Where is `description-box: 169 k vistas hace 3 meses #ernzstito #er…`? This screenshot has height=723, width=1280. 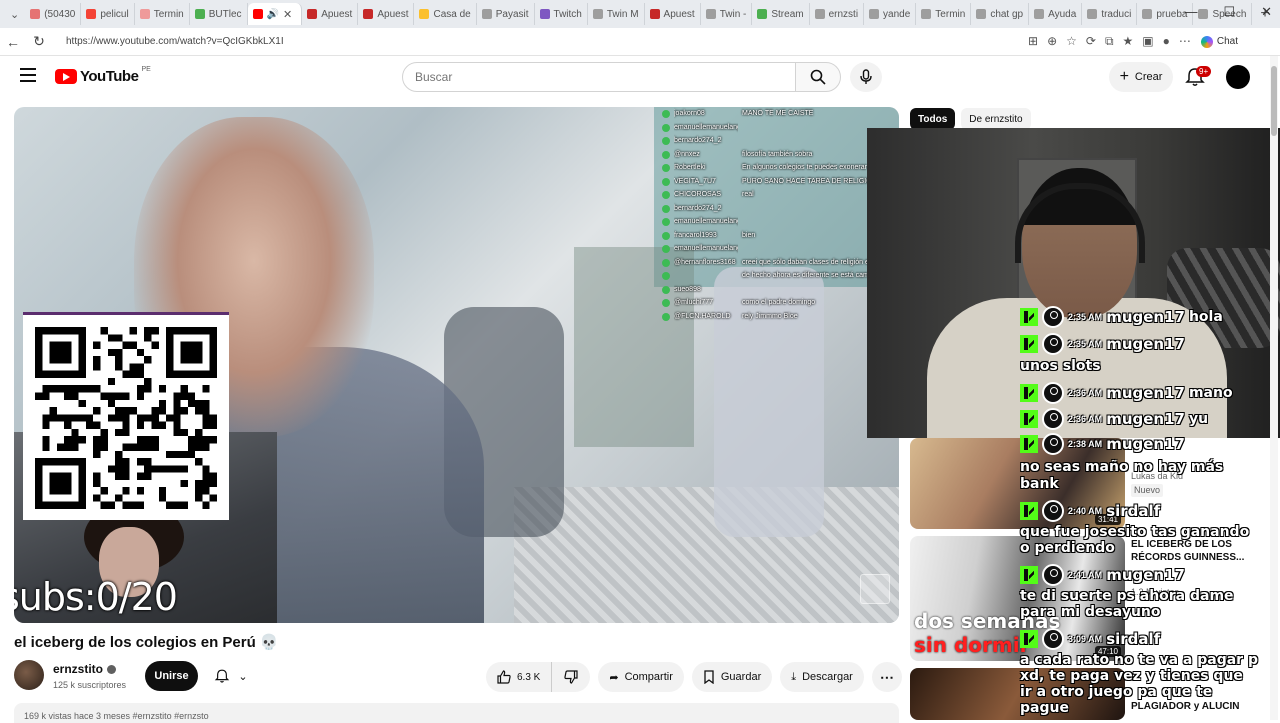 description-box: 169 k vistas hace 3 meses #ernzstito #er… is located at coordinates (456, 713).